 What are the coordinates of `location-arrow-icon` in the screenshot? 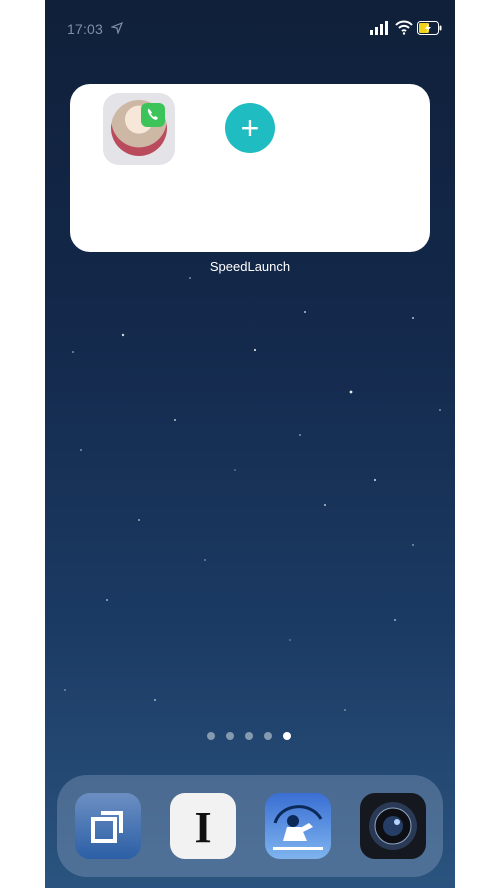 It's located at (117, 28).